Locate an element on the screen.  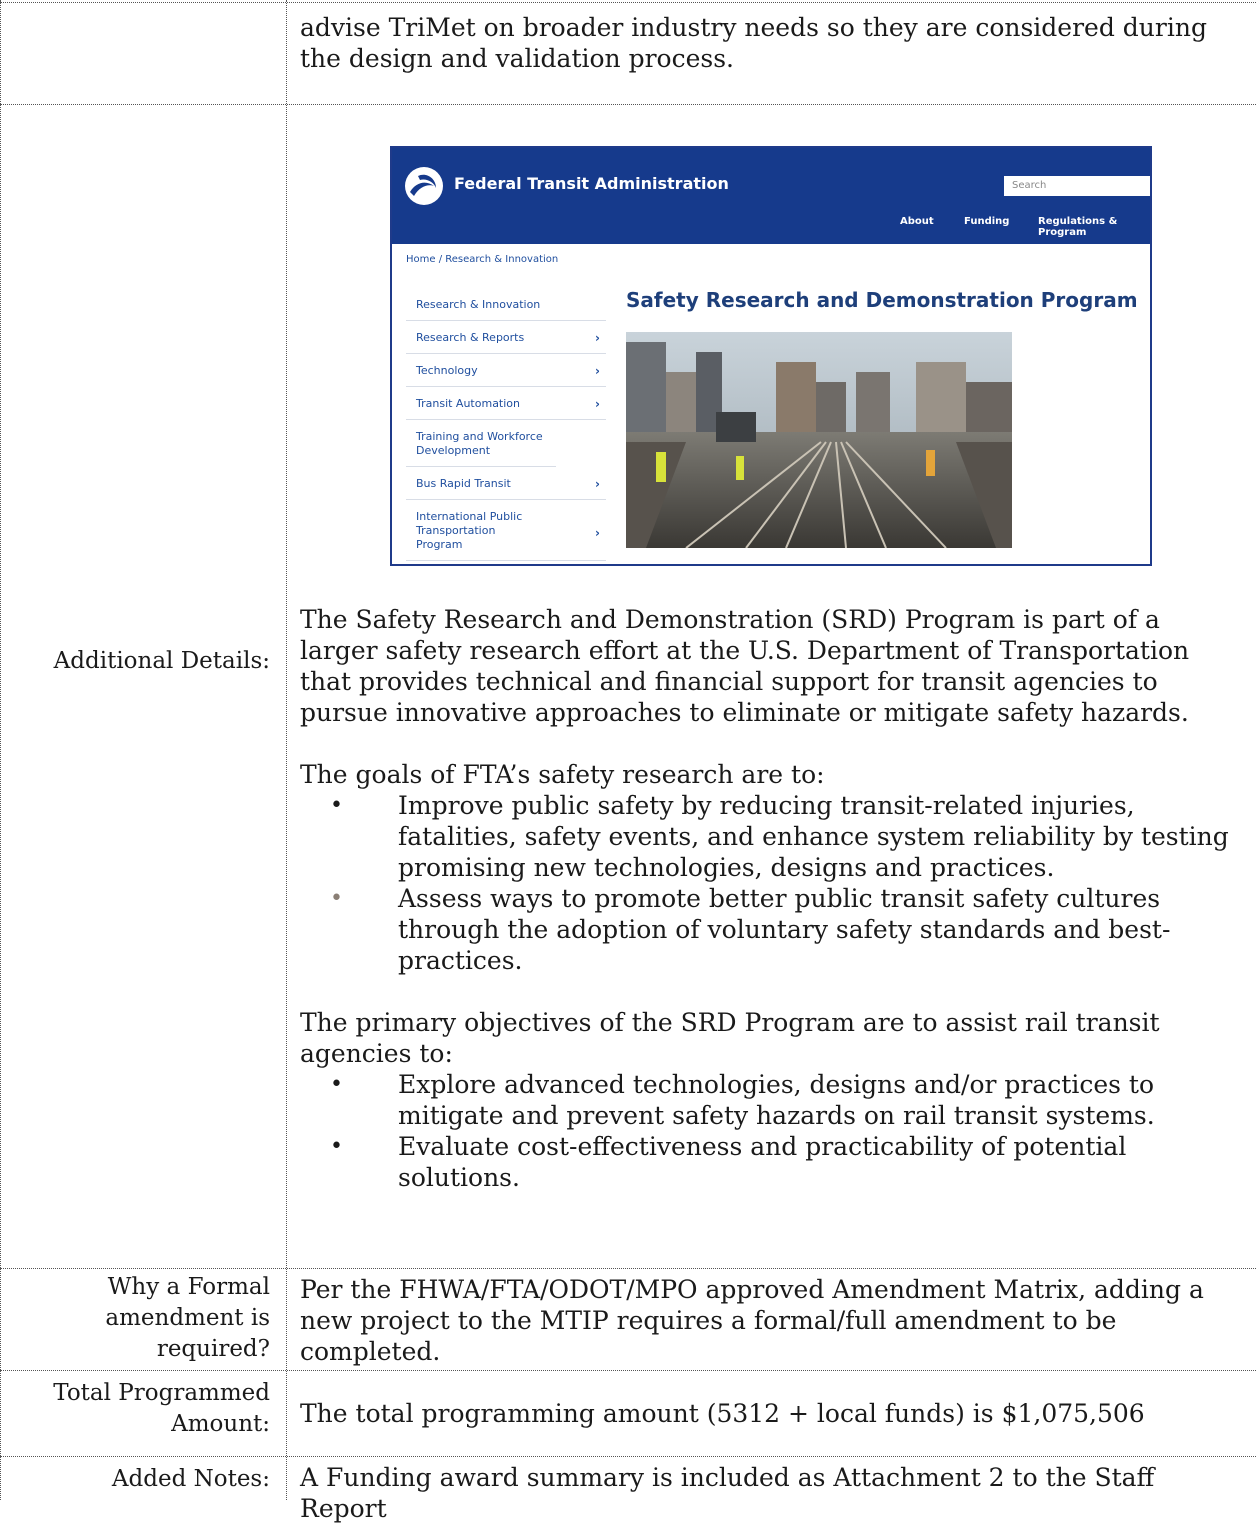
rail-track-photo is located at coordinates (819, 440).